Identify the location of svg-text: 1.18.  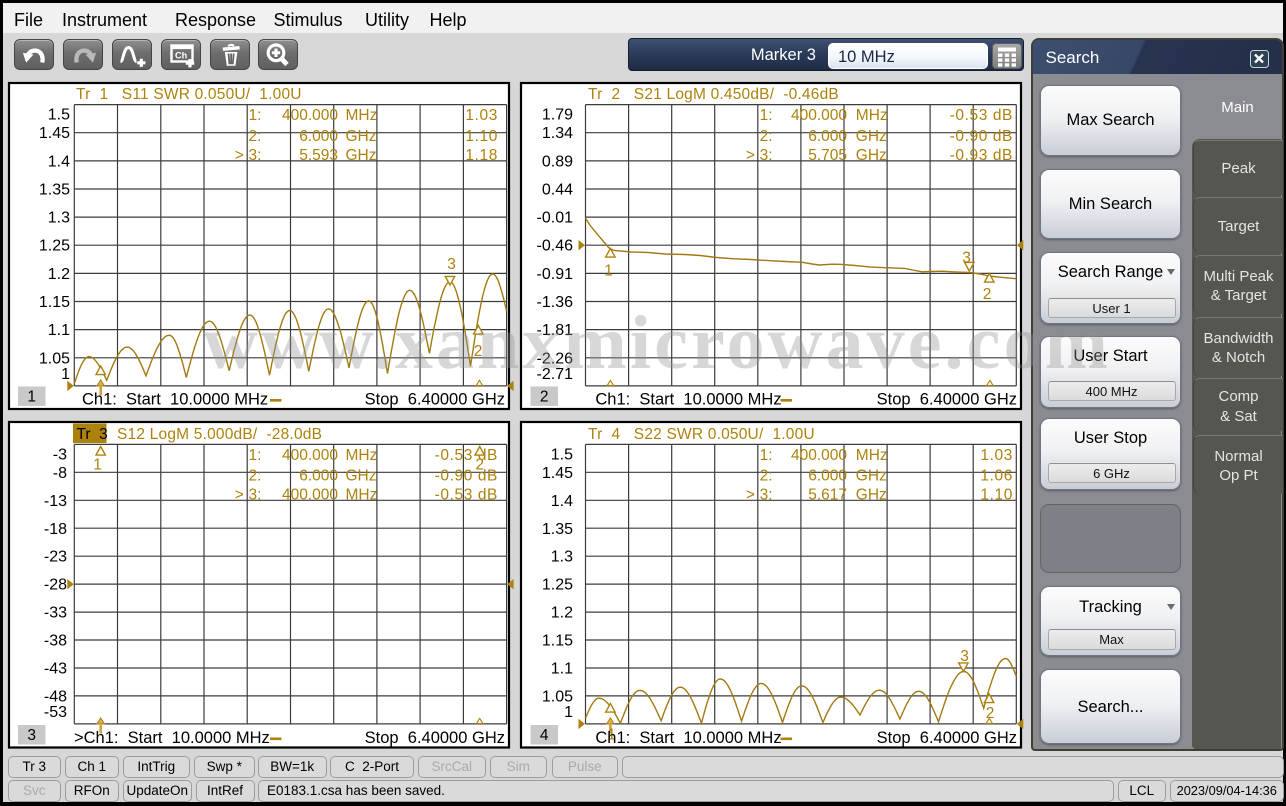
(481, 155).